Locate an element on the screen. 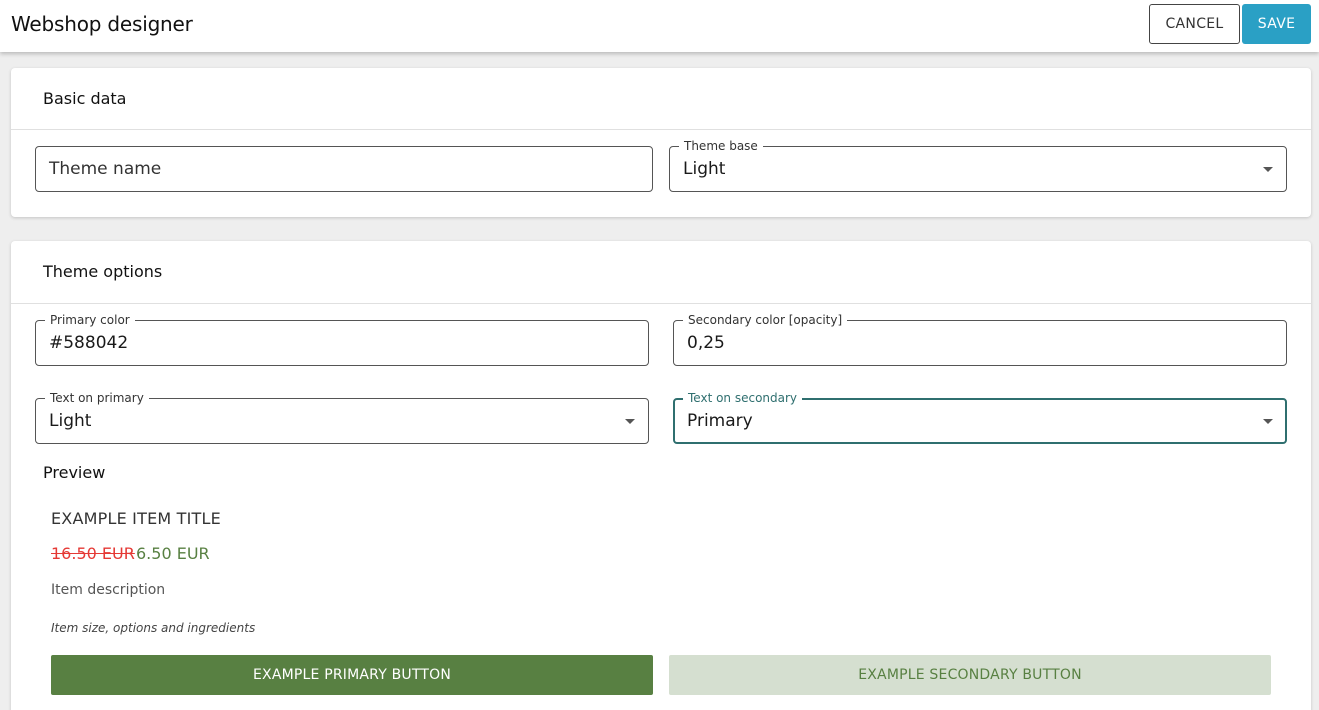 The height and width of the screenshot is (710, 1319). secondary-color-label: Secondary color [opacity] is located at coordinates (765, 320).